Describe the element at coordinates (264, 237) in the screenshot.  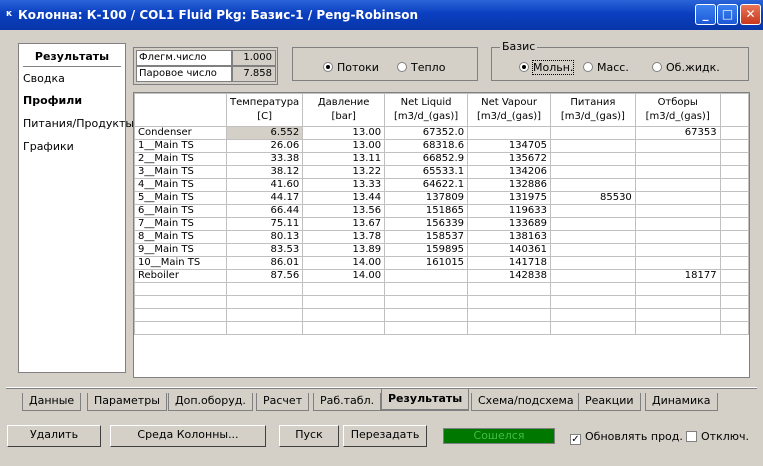
I see `value-cell: 80.13` at that location.